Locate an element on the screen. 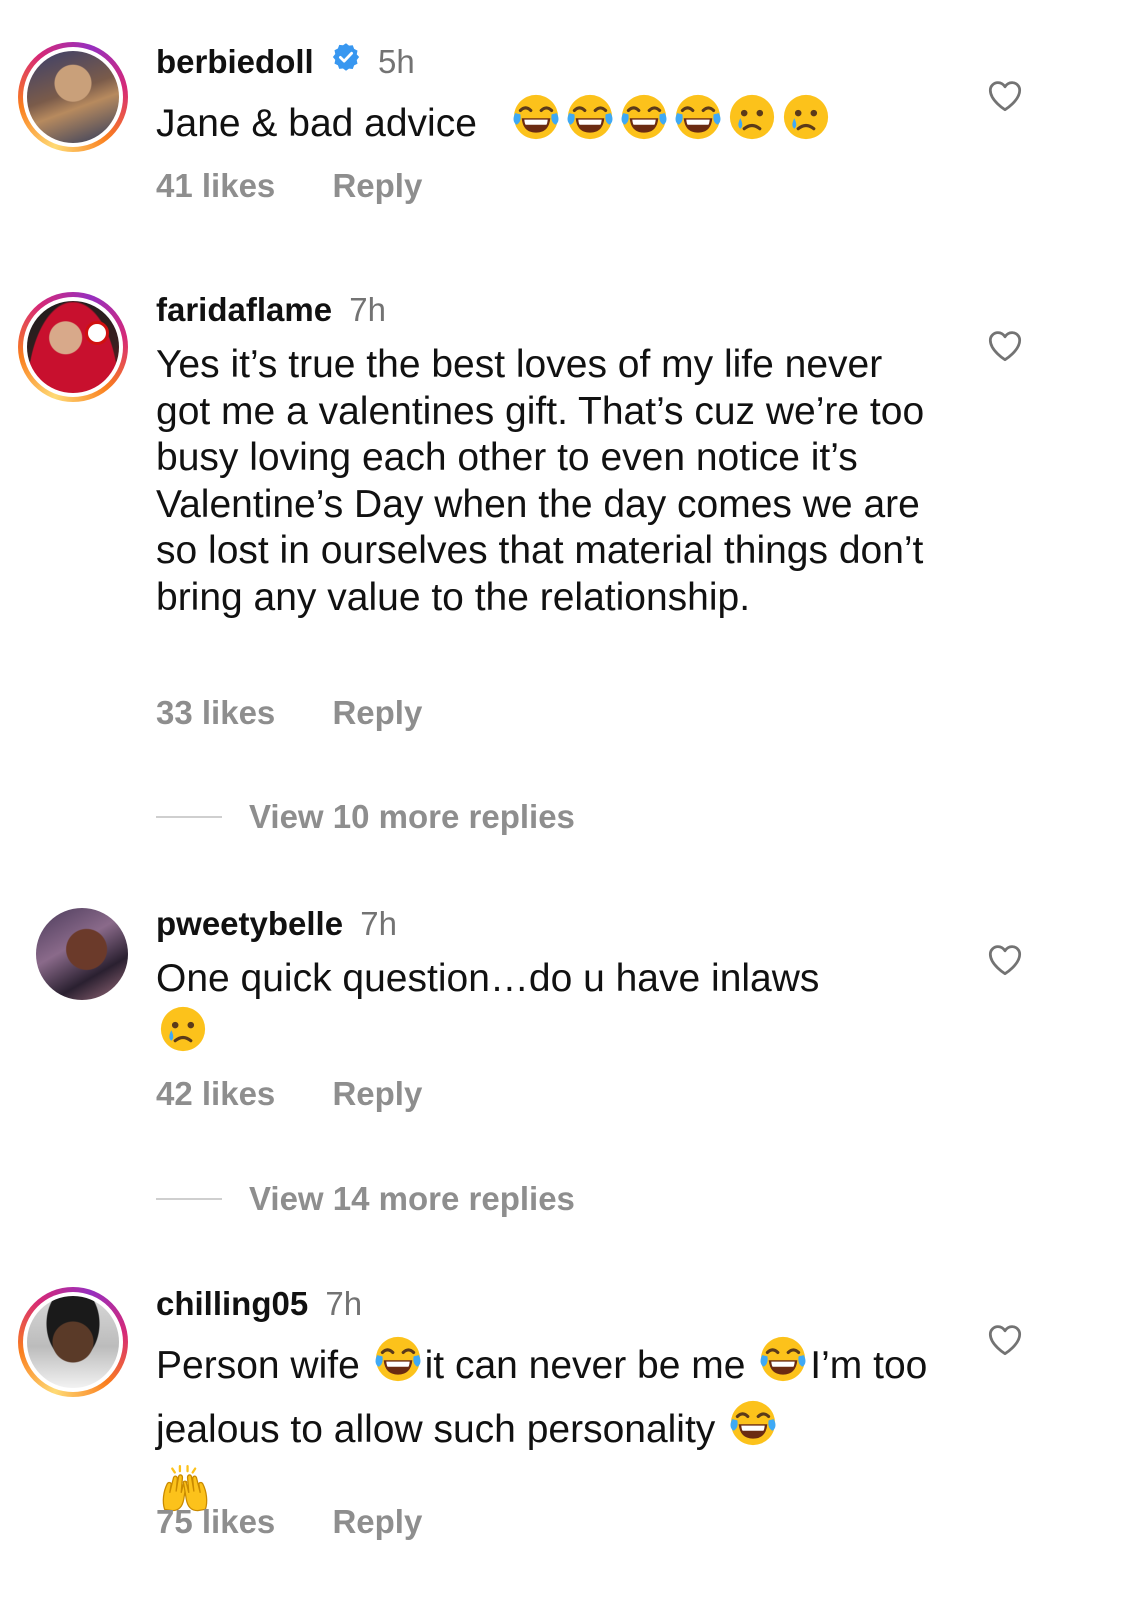 This screenshot has height=1616, width=1125. comment-text: Jane & bad advice is located at coordinates (551, 126).